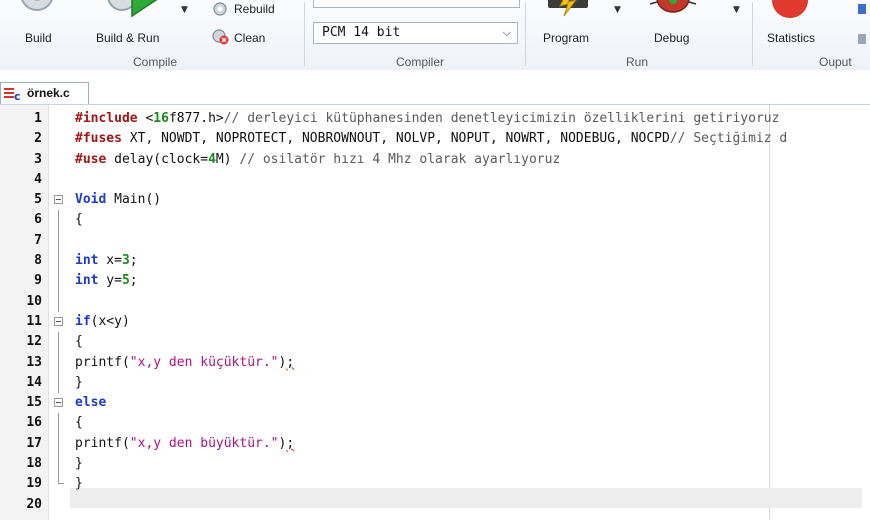 This screenshot has height=520, width=870. Describe the element at coordinates (38, 38) in the screenshot. I see `build-label: Build` at that location.